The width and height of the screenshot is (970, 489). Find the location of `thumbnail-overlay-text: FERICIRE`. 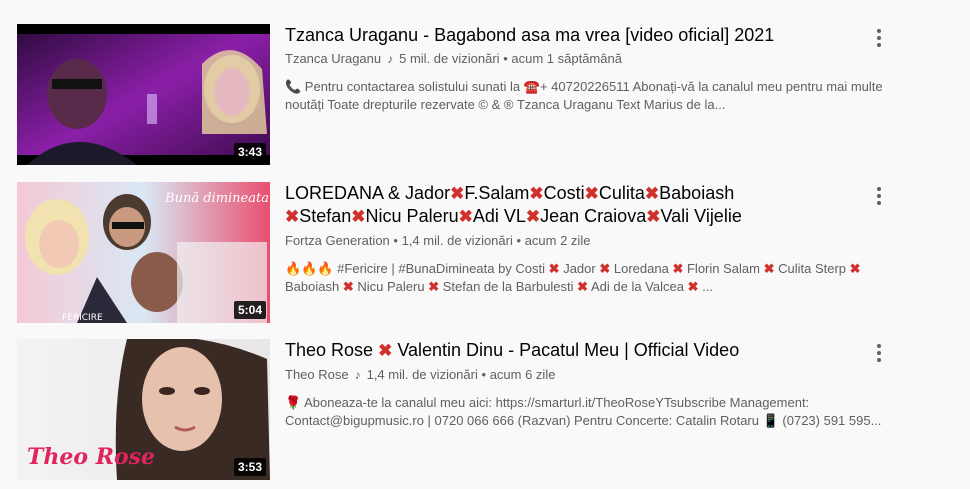

thumbnail-overlay-text: FERICIRE is located at coordinates (82, 318).